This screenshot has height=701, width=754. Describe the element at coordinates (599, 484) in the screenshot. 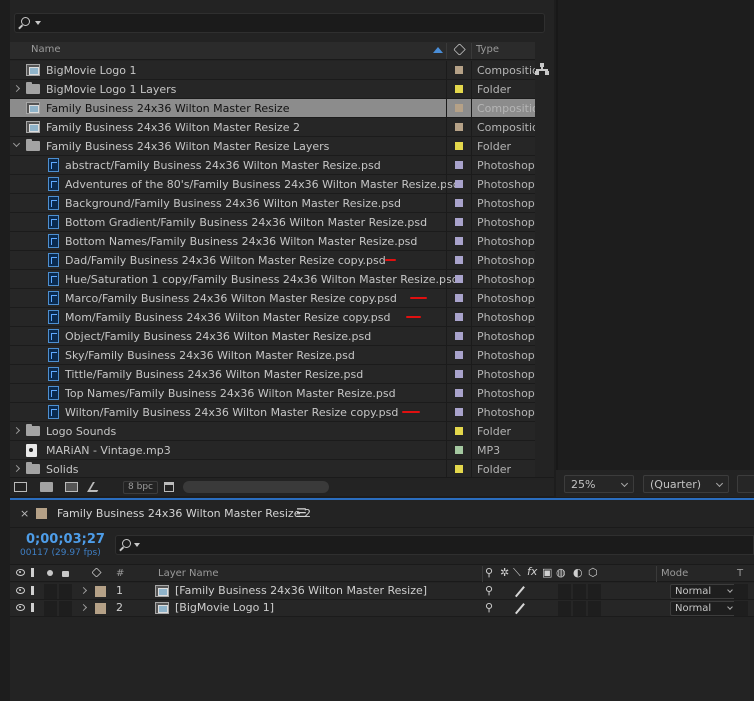

I see `magnification-dropdown: 25%` at that location.